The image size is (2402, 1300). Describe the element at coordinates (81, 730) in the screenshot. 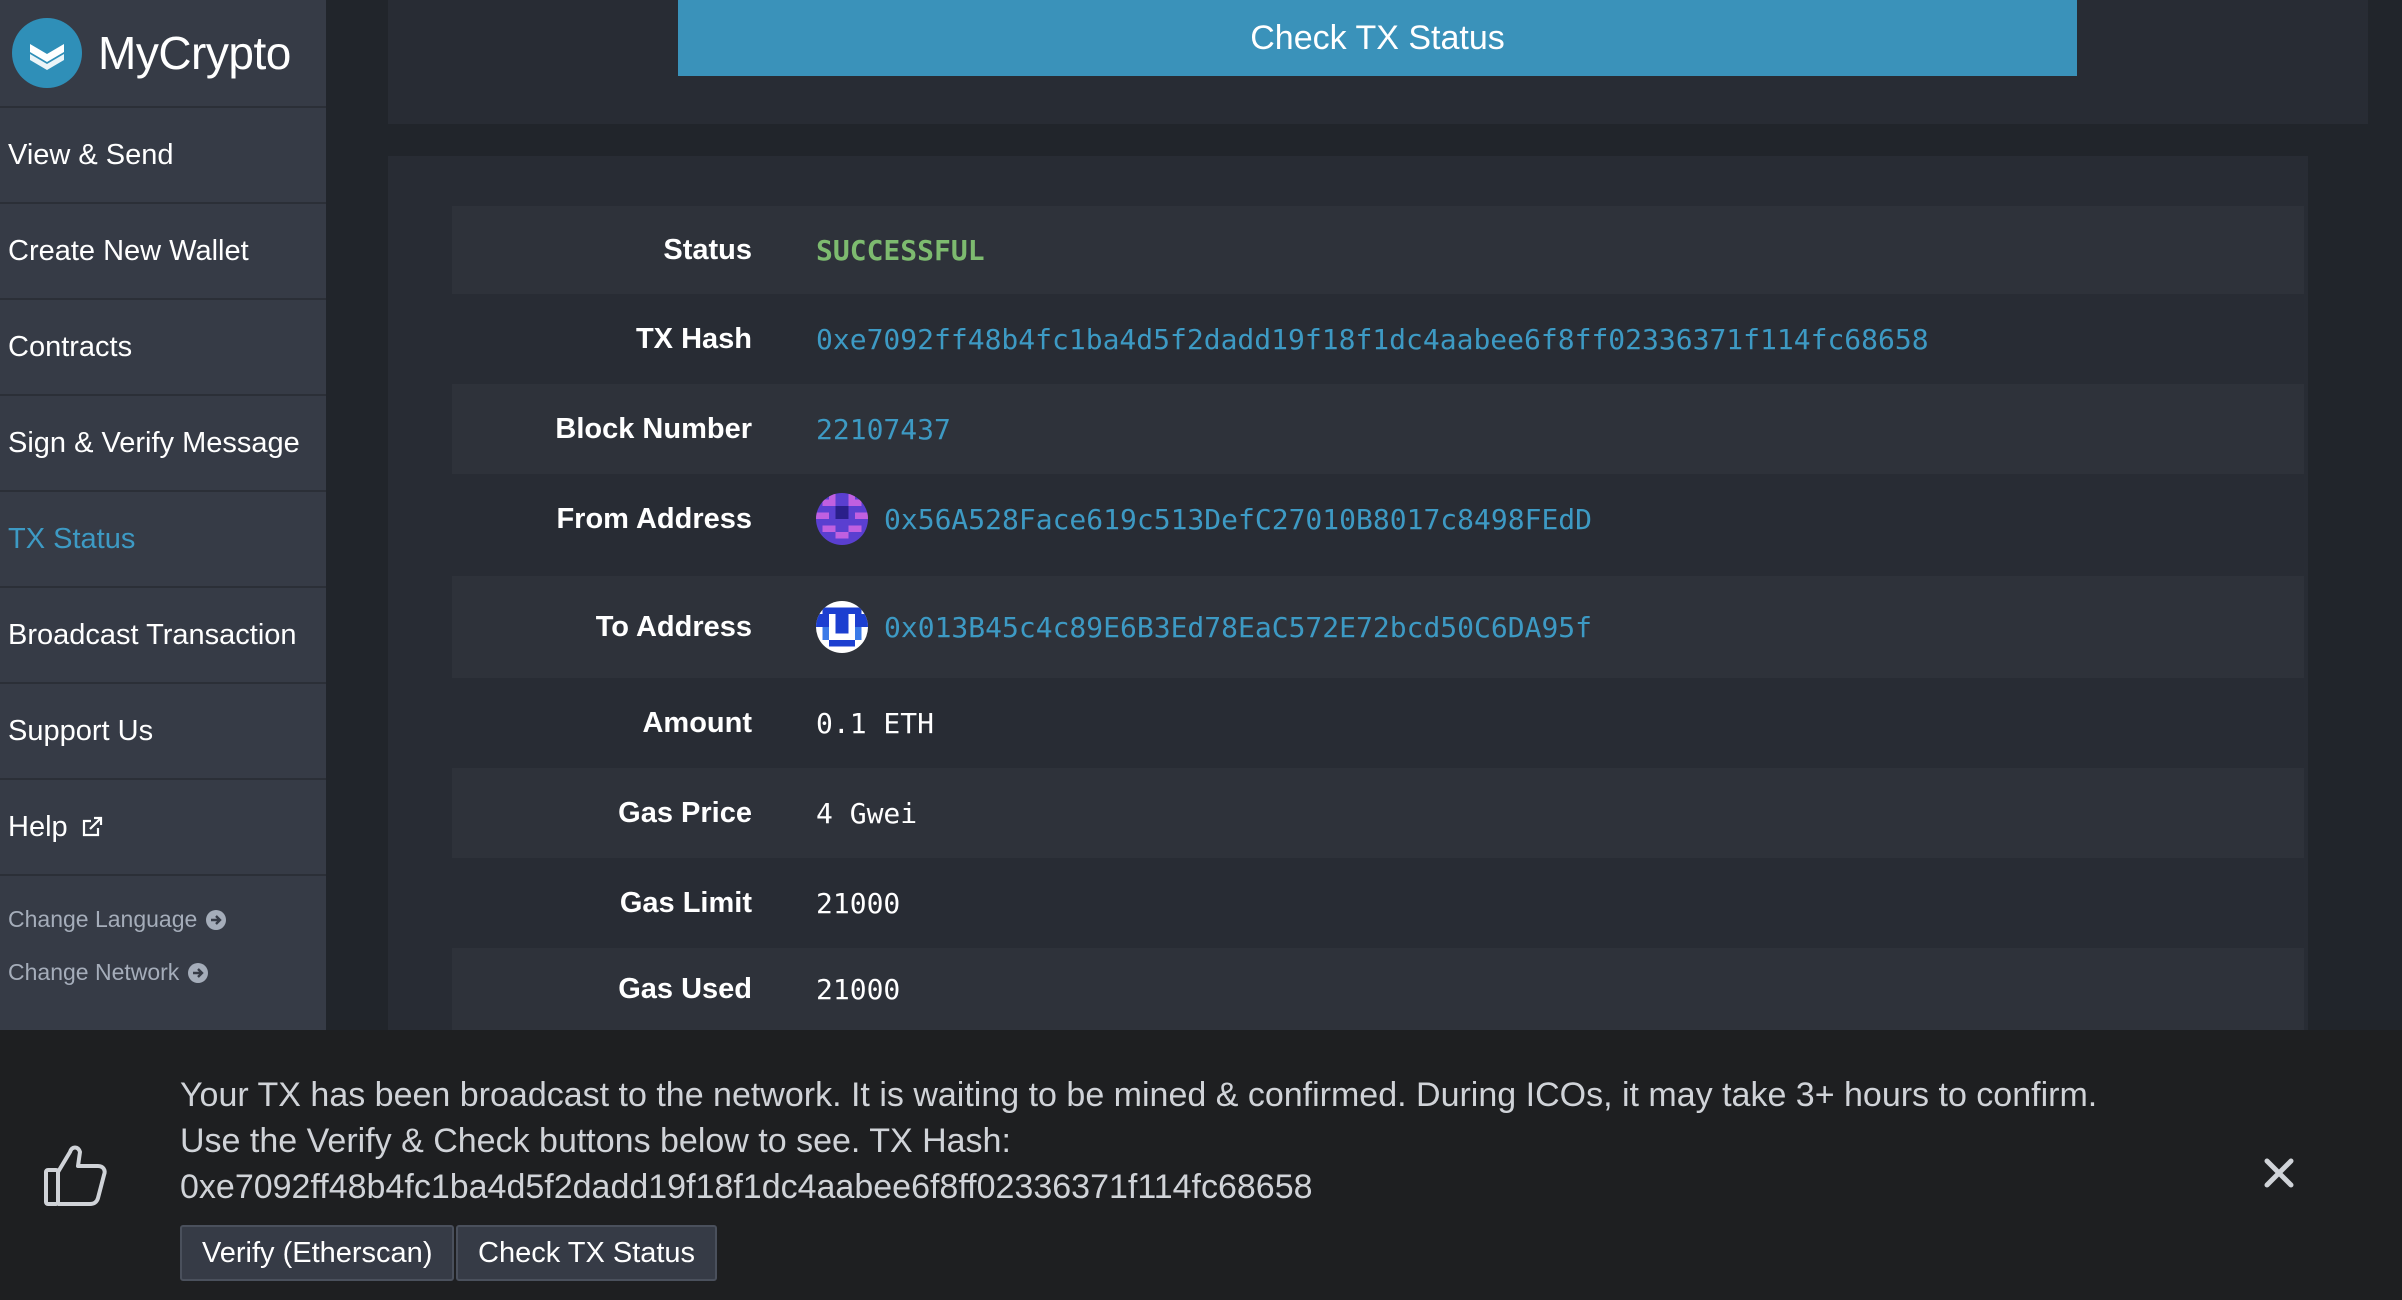

I see `sidebar-item-label: Support Us` at that location.